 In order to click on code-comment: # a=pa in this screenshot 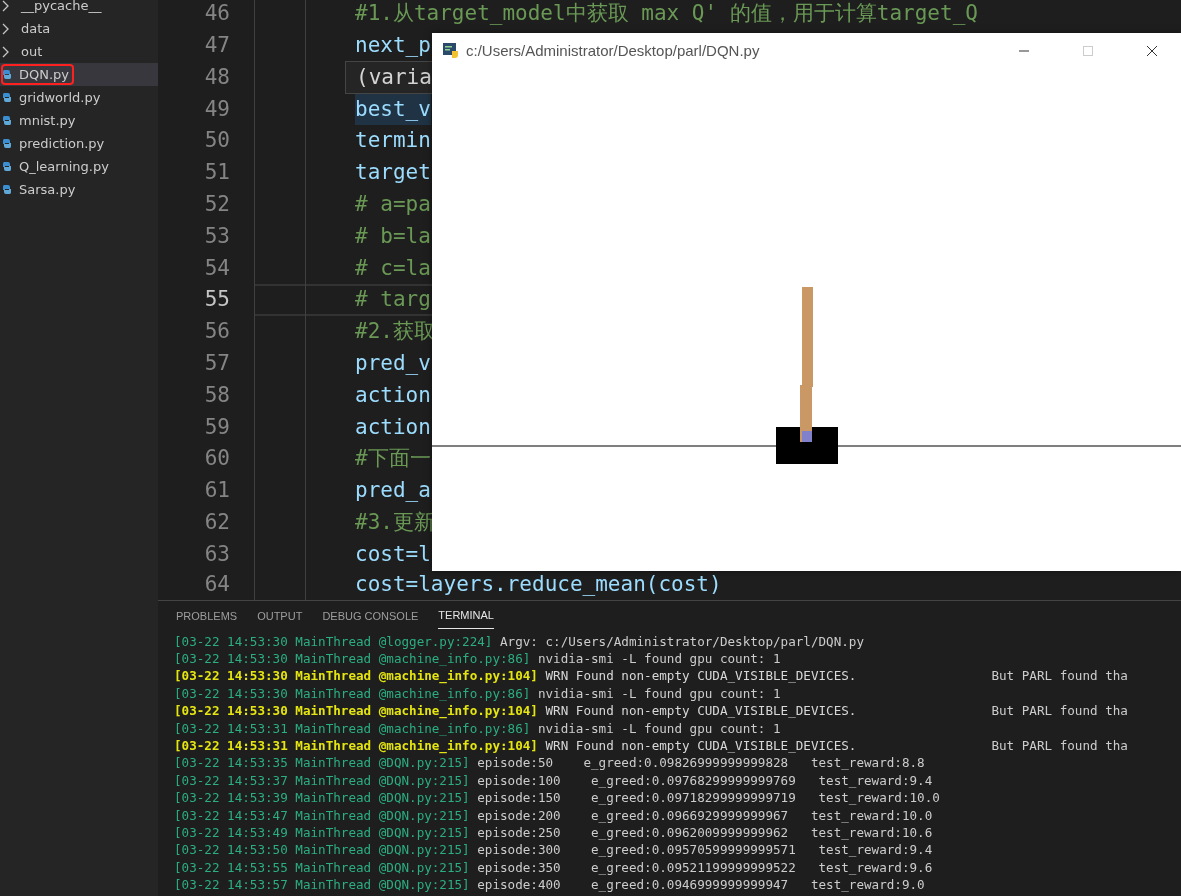, I will do `click(393, 204)`.